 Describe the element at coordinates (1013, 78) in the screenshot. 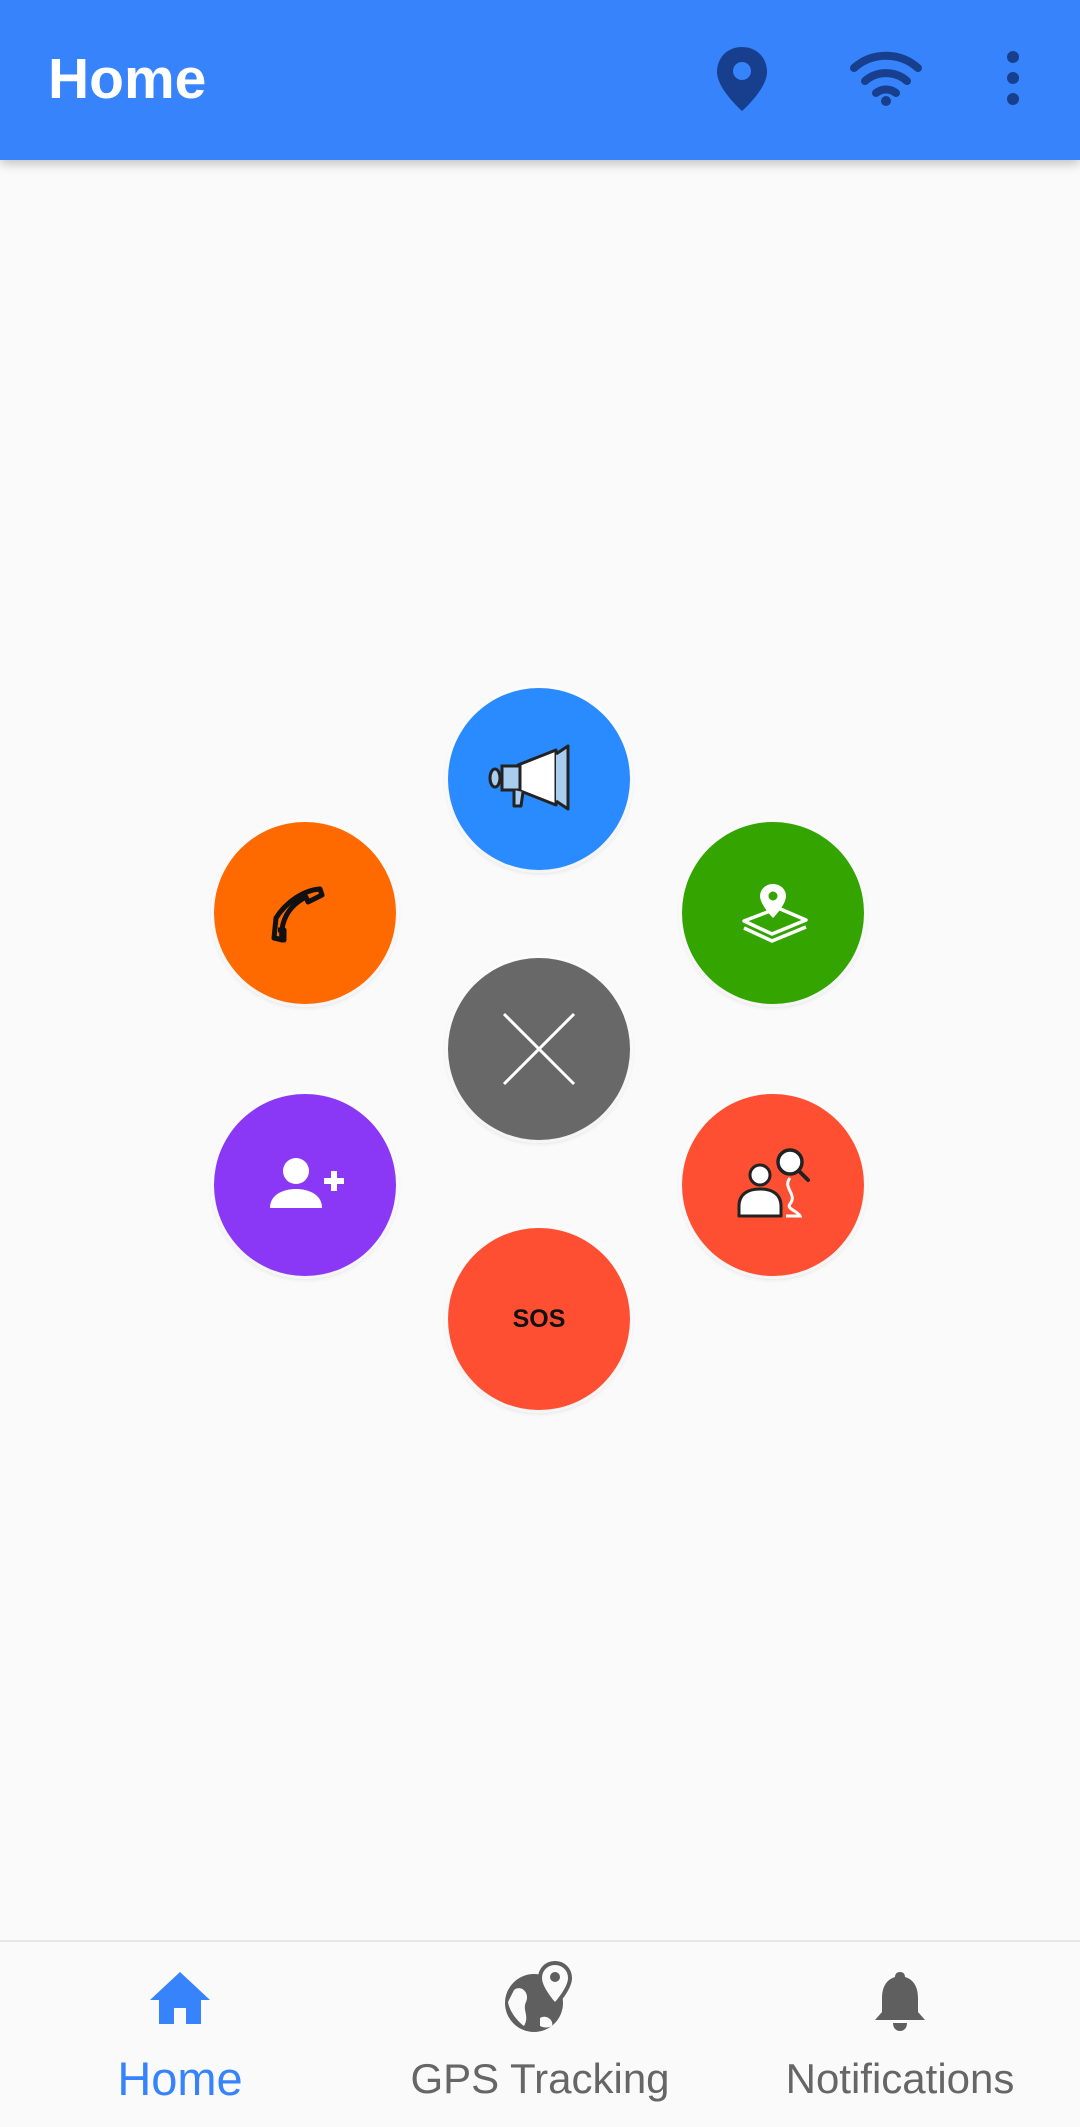

I see `more-vert-icon` at that location.